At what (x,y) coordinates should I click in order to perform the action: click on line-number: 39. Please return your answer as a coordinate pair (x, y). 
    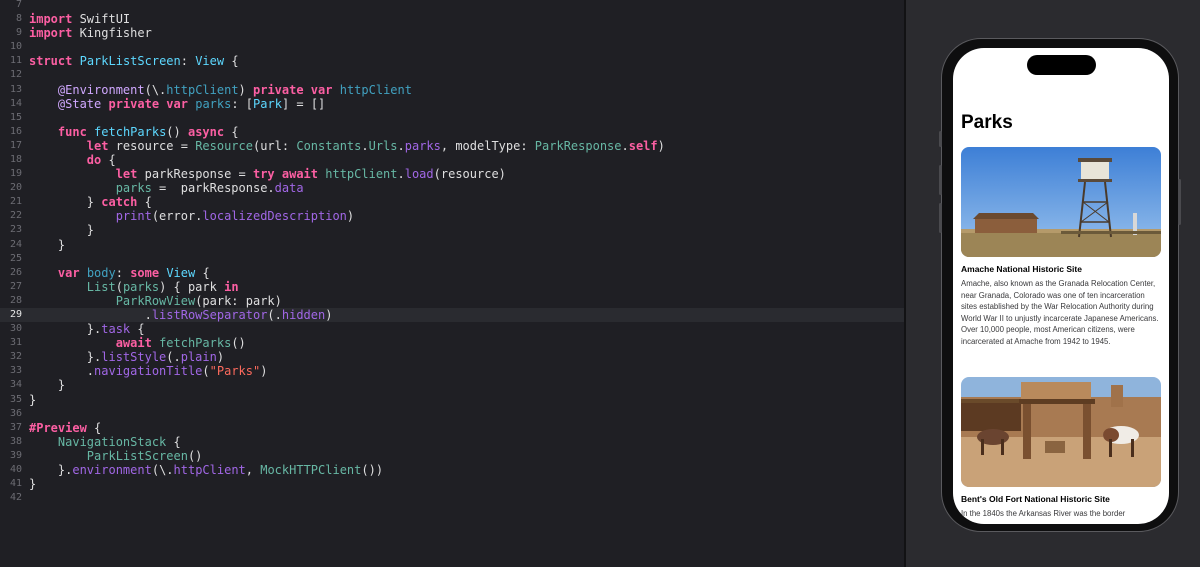
    Looking at the image, I should click on (15, 455).